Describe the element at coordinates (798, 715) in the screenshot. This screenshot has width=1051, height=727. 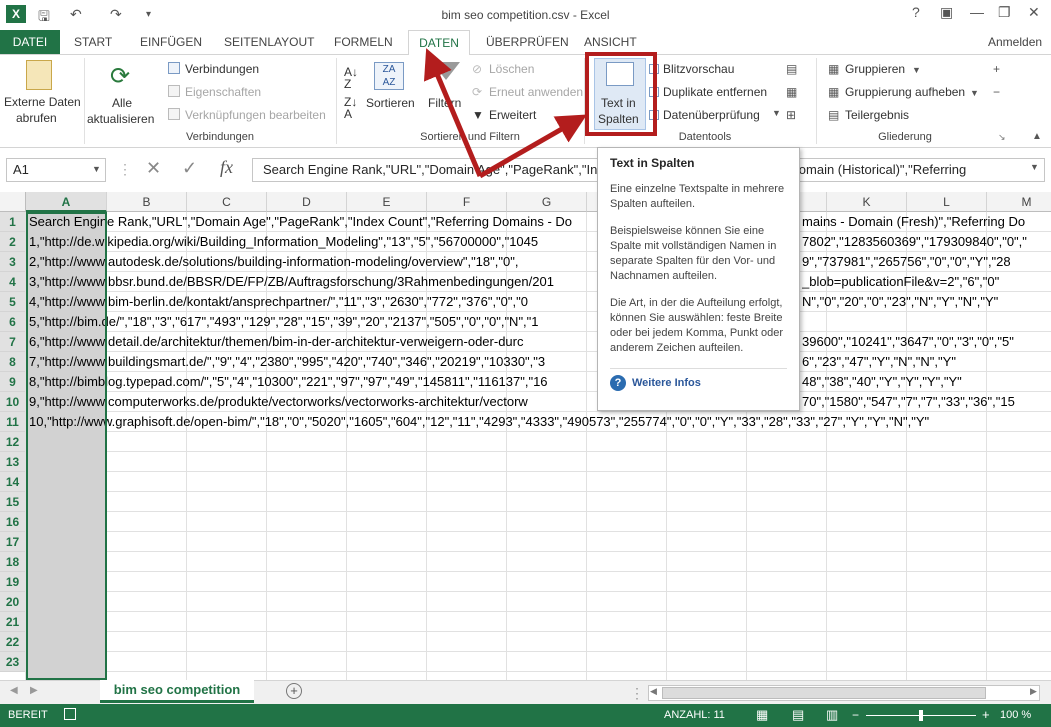
I see `page-layout-view-icon: ▤` at that location.